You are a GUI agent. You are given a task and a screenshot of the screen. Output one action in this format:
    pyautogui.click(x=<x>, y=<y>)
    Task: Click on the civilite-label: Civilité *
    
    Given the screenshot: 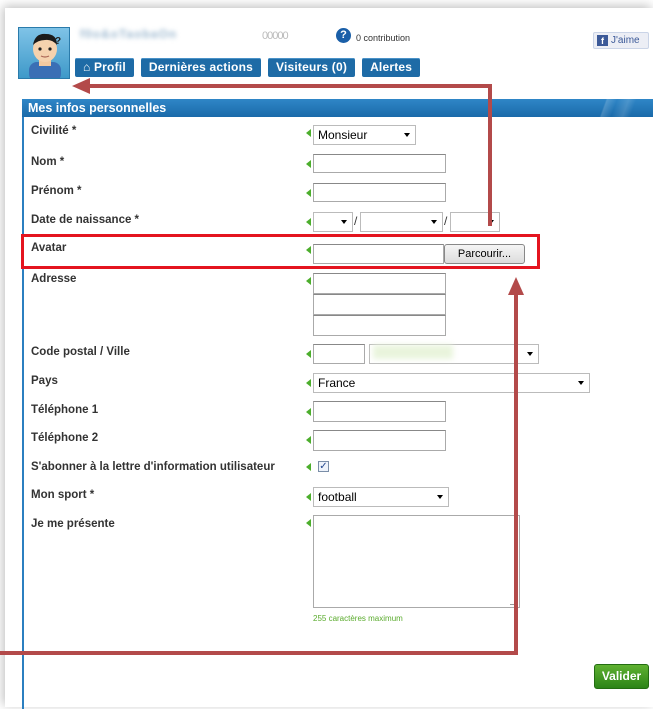 What is the action you would take?
    pyautogui.click(x=54, y=131)
    